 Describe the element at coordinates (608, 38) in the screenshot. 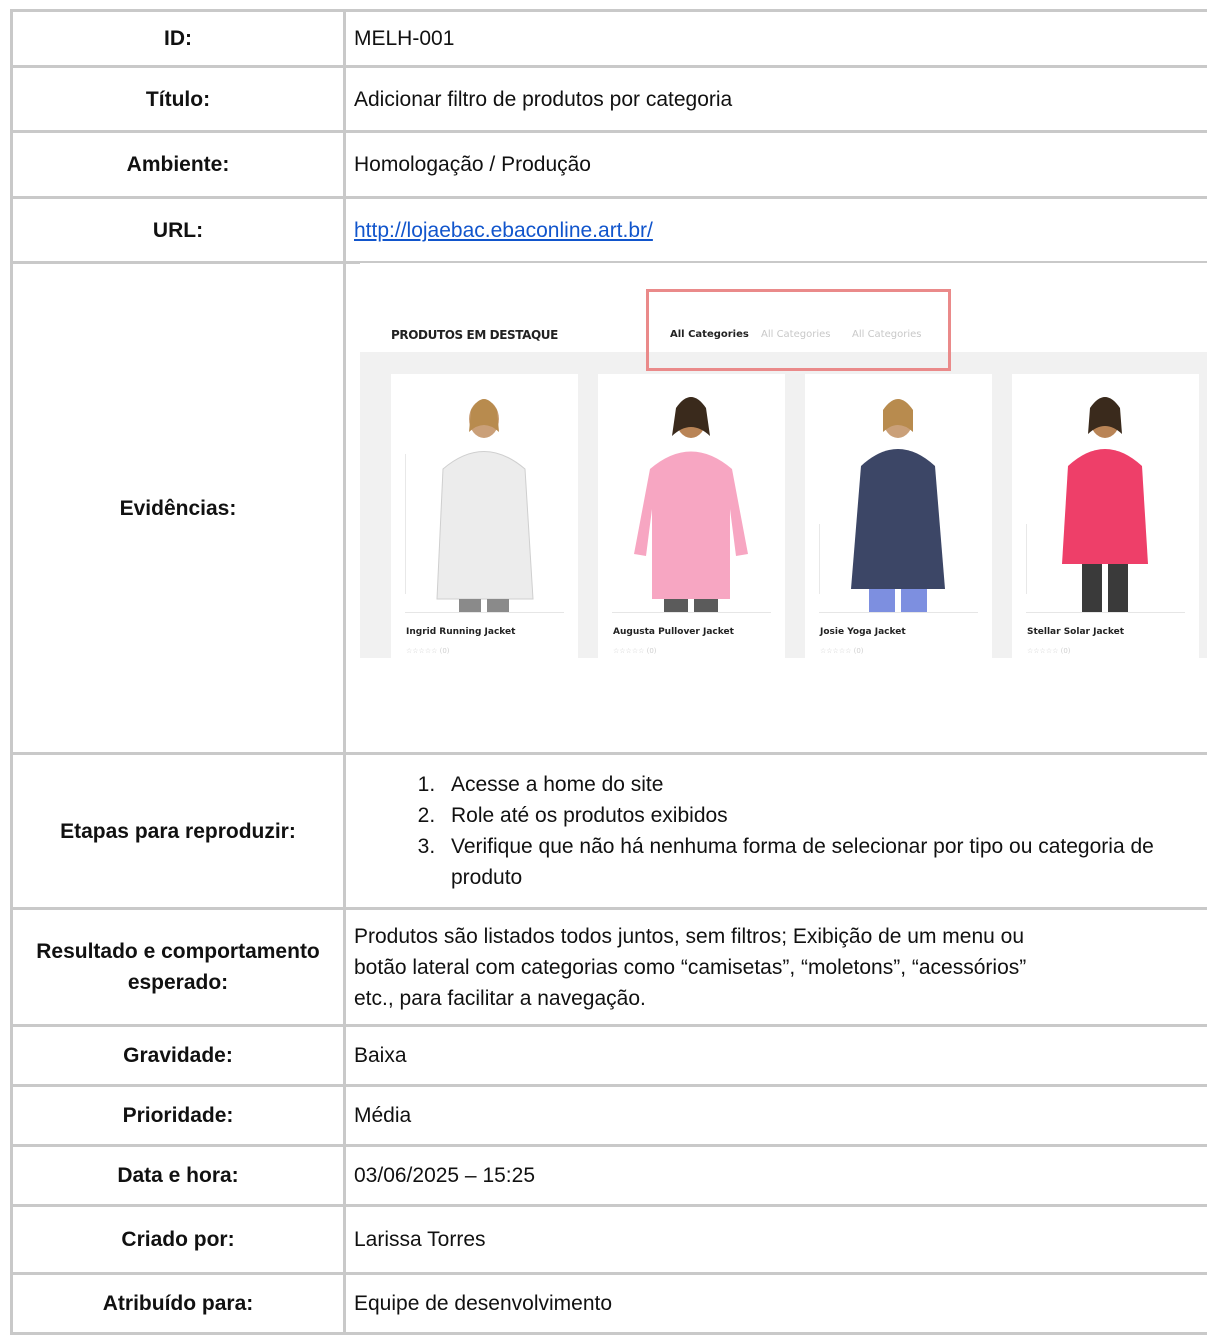

I see `row-id: ID: MELH-001` at that location.